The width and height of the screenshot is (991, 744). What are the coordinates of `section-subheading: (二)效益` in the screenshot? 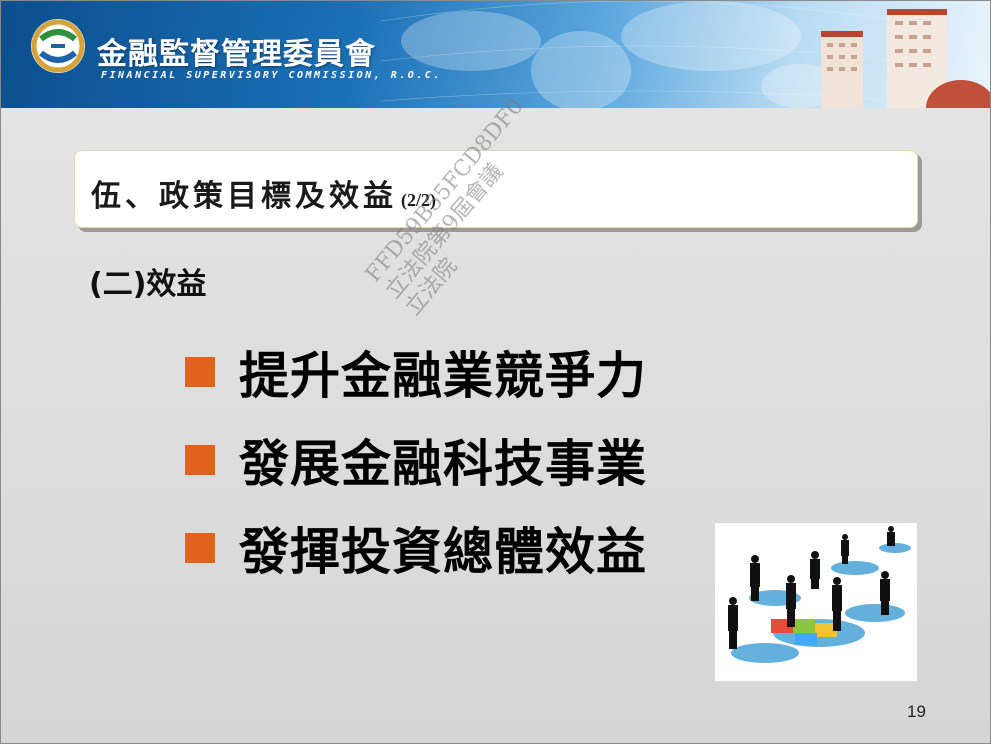 It's located at (148, 284).